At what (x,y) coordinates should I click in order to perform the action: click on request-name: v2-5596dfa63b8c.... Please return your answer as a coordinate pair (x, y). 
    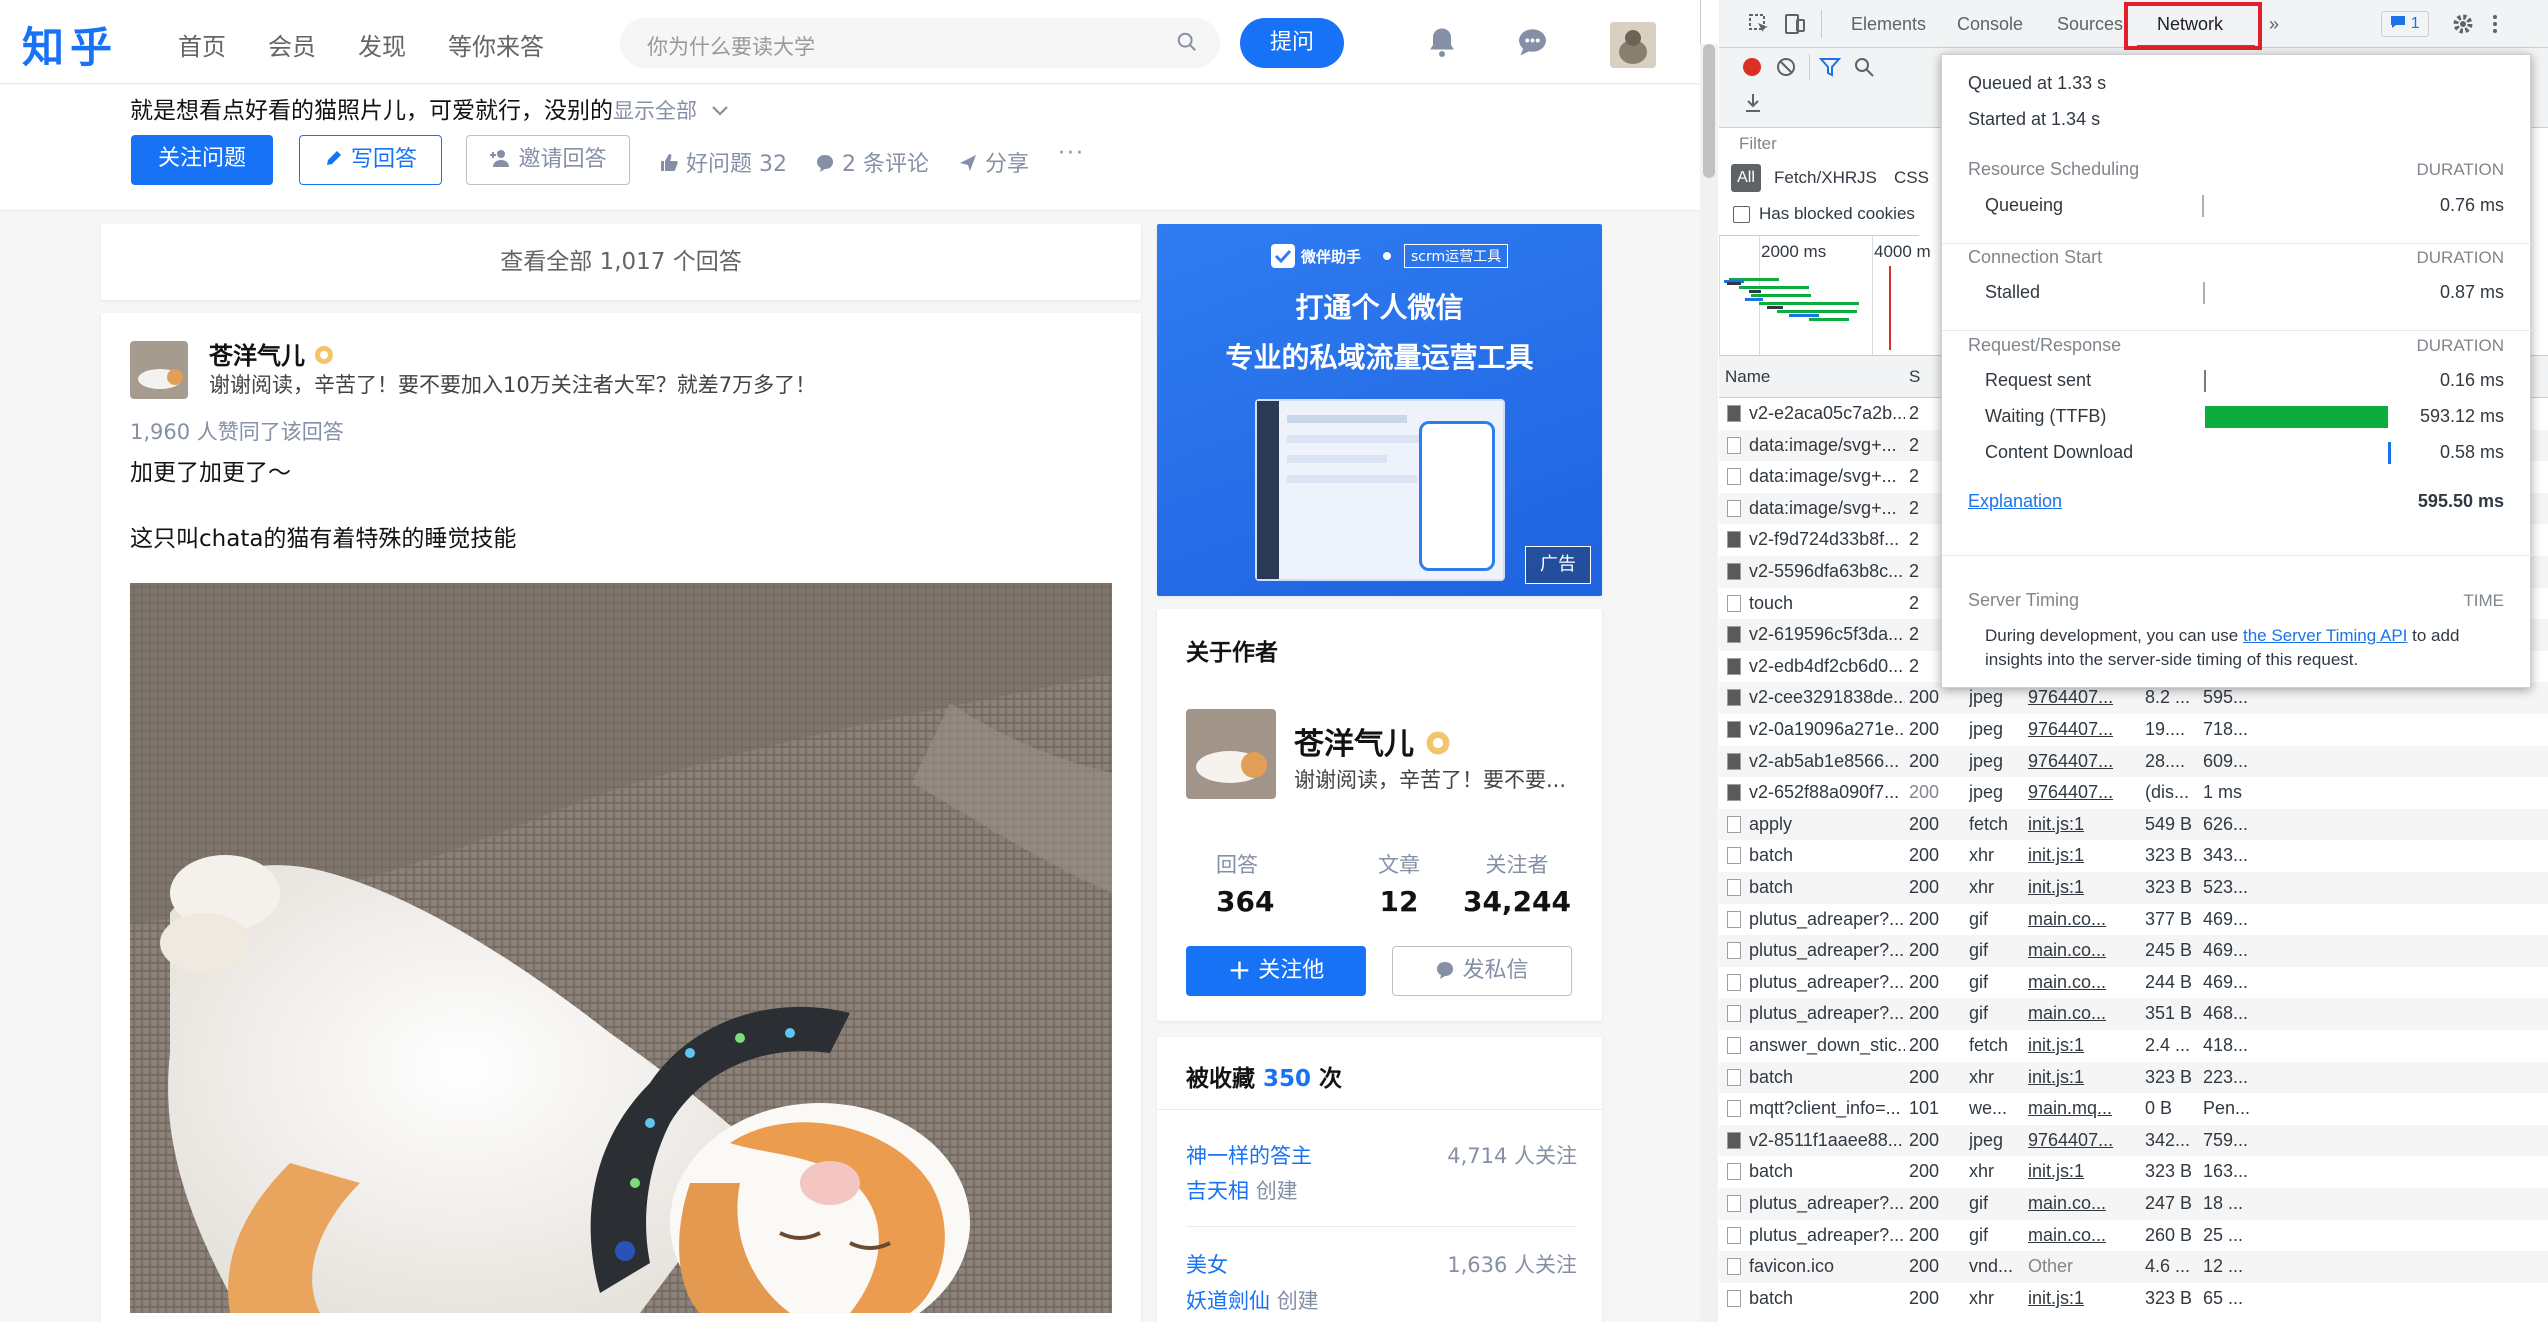
    Looking at the image, I should click on (1827, 571).